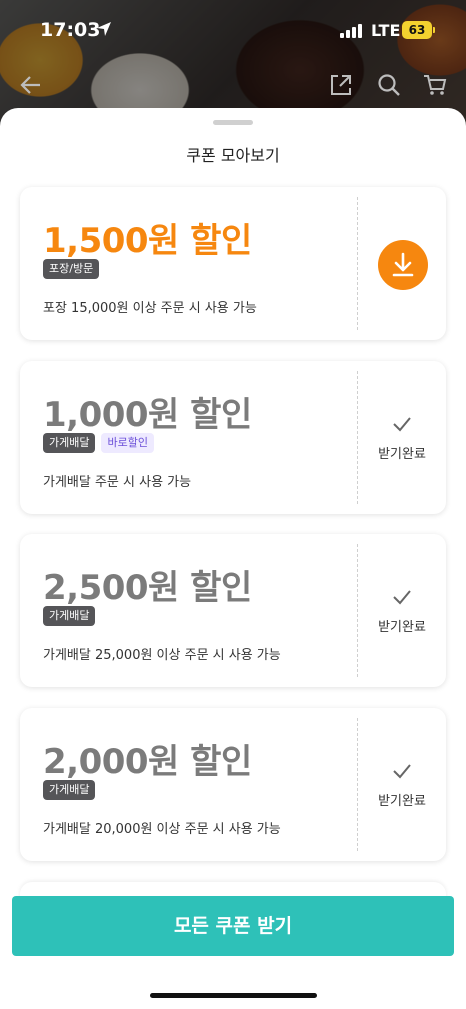  I want to click on network-type: LTE, so click(386, 30).